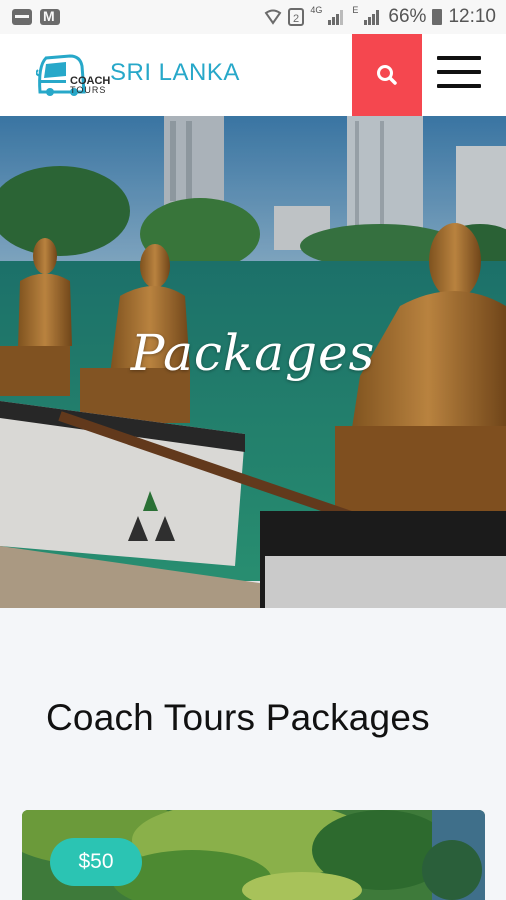 The height and width of the screenshot is (900, 506). I want to click on brand-name: SRI LANKA, so click(175, 72).